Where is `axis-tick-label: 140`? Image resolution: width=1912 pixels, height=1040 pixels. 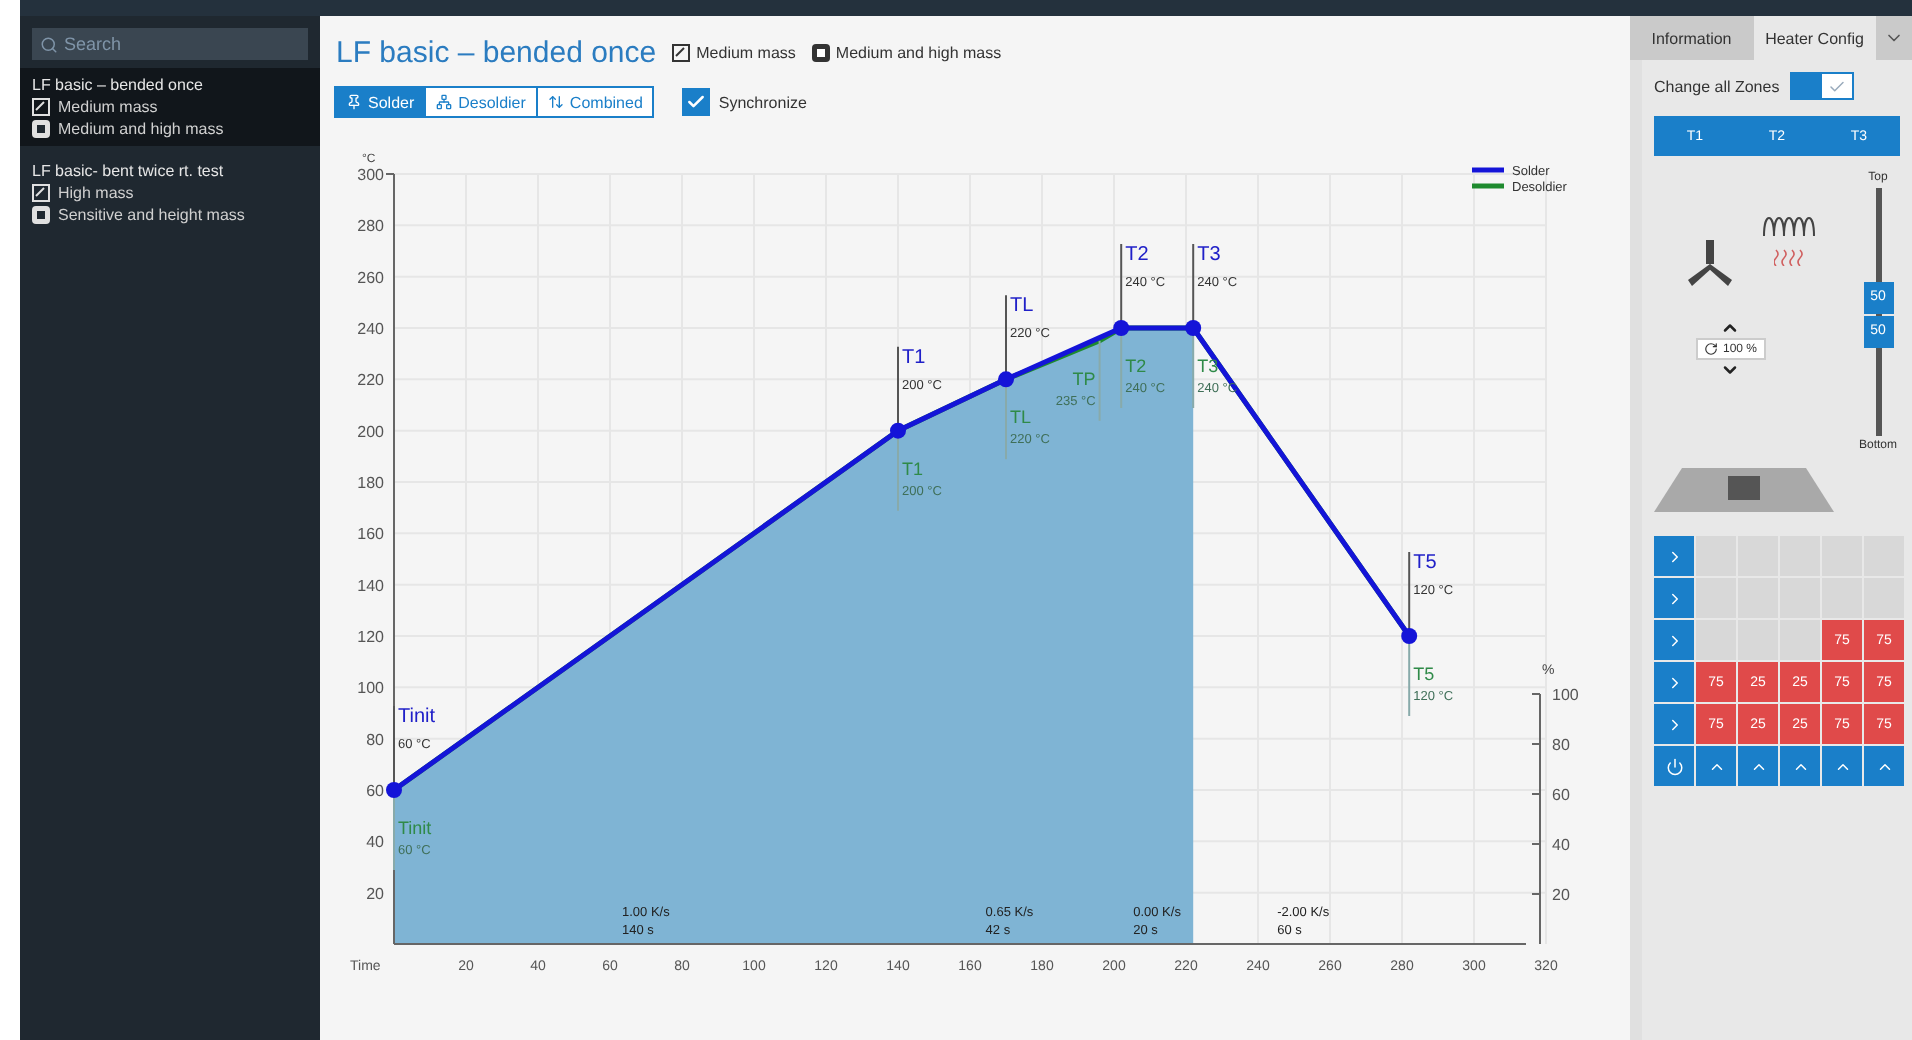 axis-tick-label: 140 is located at coordinates (370, 585).